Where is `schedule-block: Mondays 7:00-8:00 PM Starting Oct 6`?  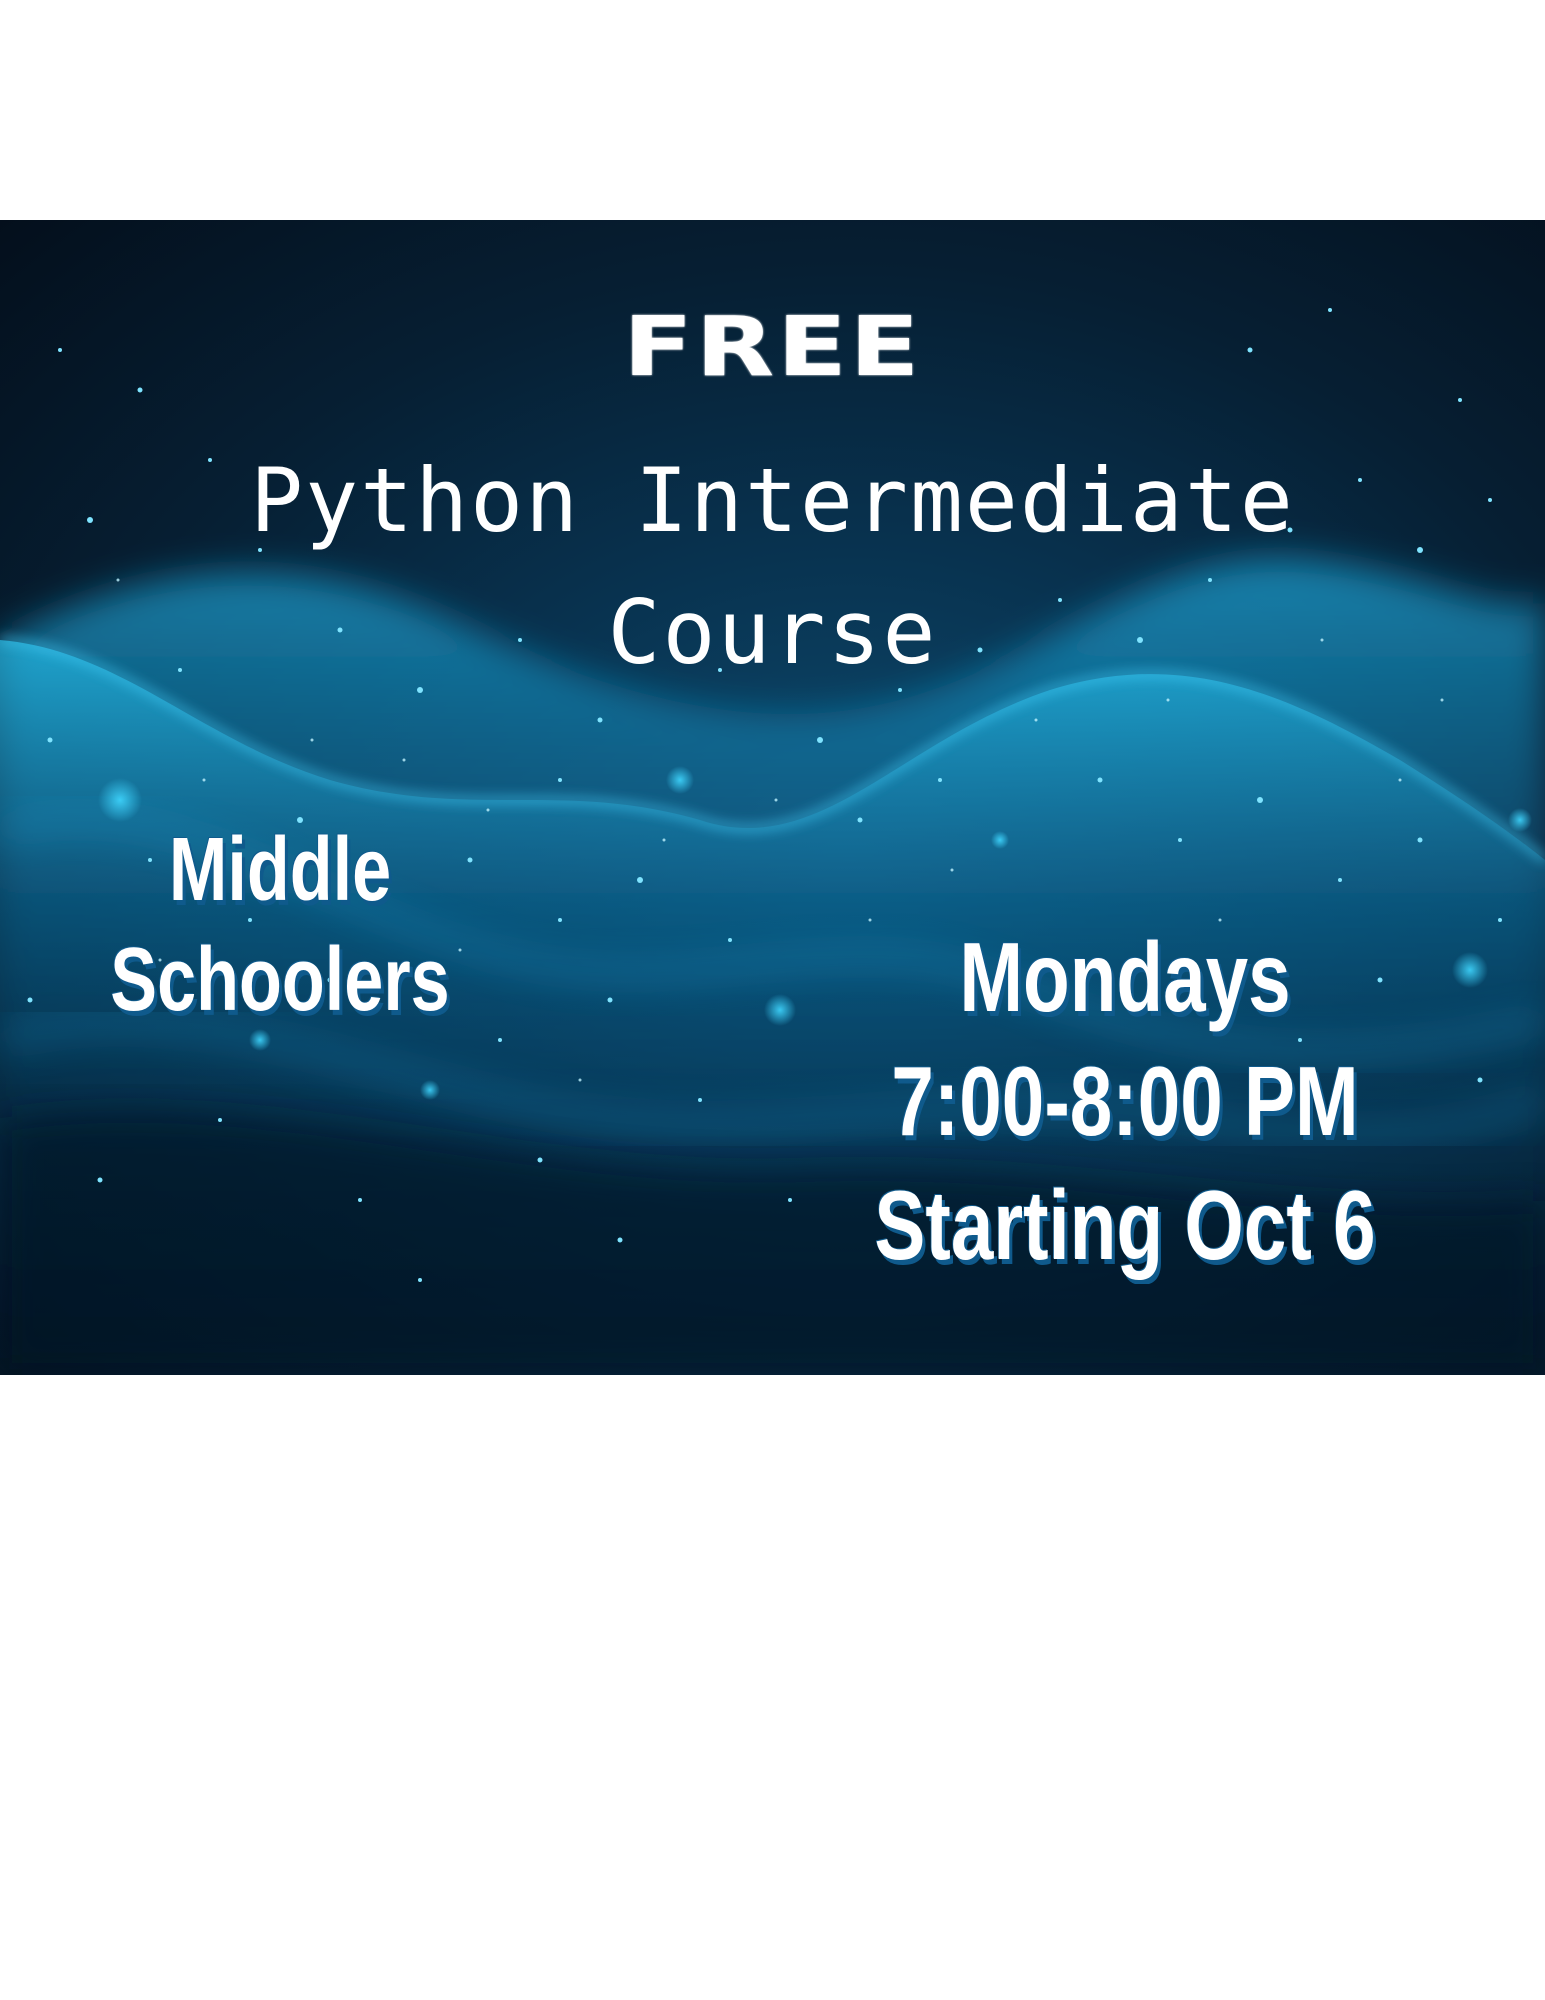 schedule-block: Mondays 7:00-8:00 PM Starting Oct 6 is located at coordinates (1125, 1101).